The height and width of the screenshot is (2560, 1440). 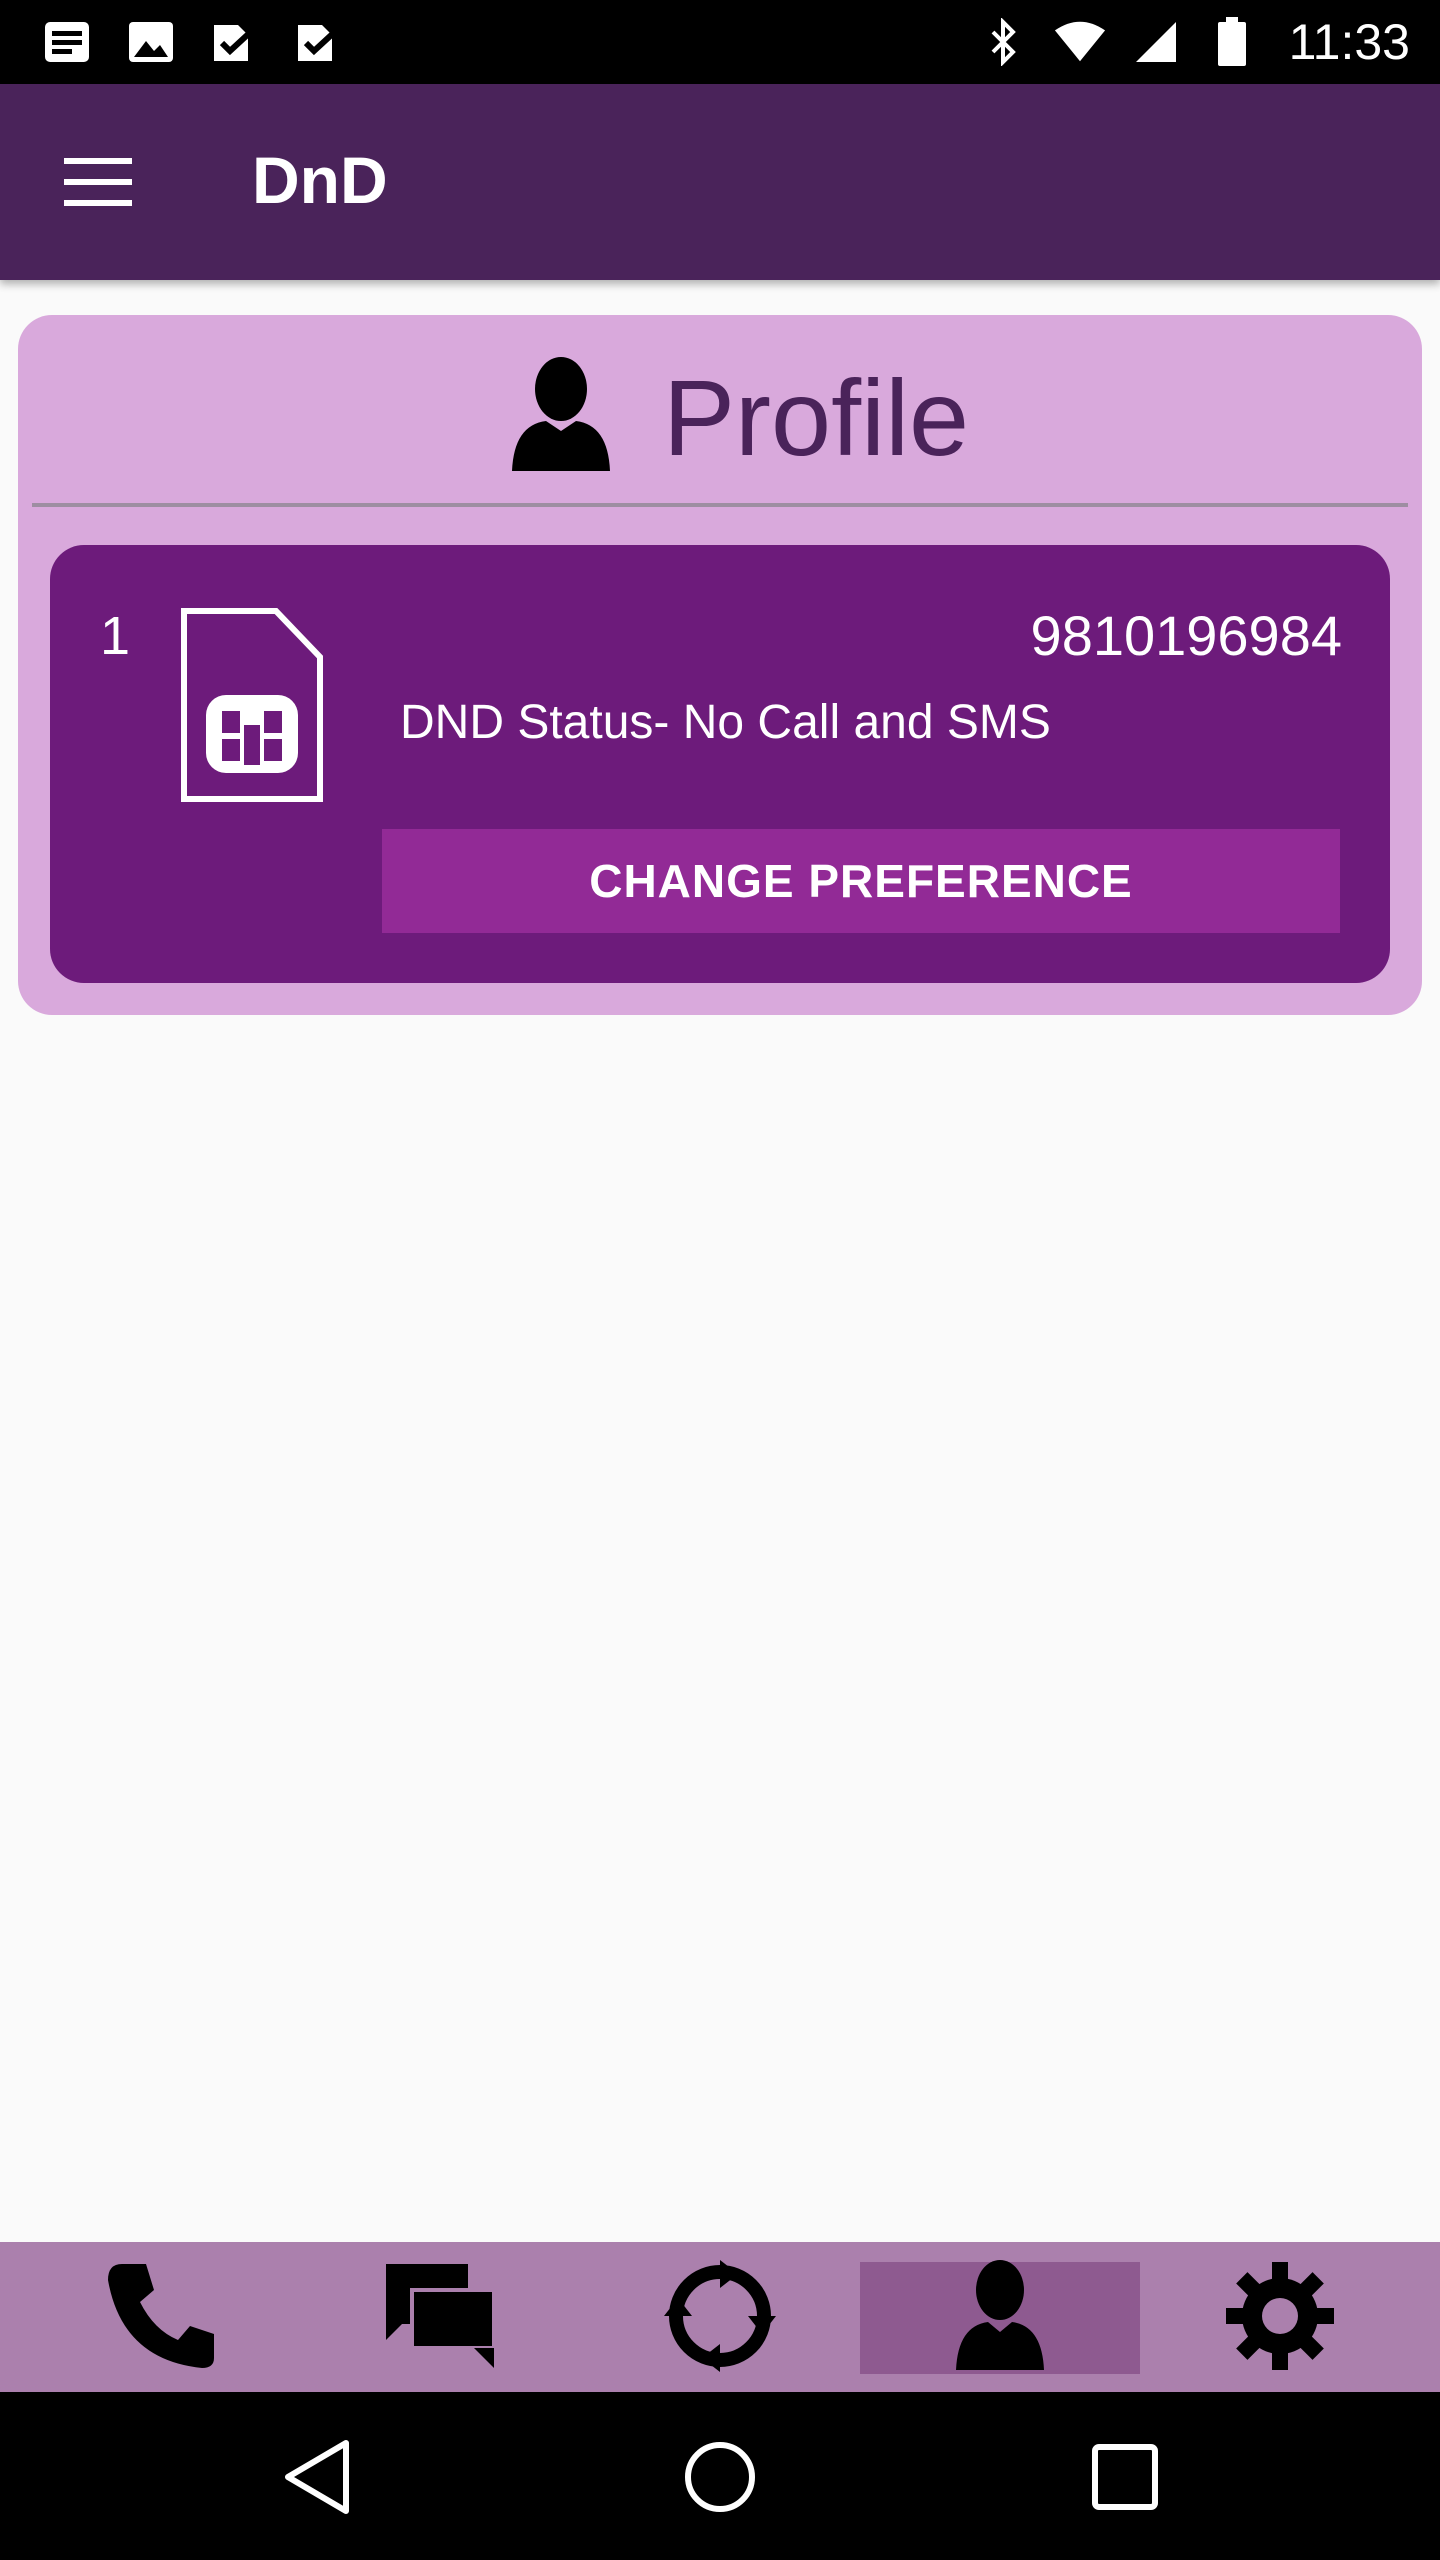 I want to click on sim-index: 1, so click(x=115, y=636).